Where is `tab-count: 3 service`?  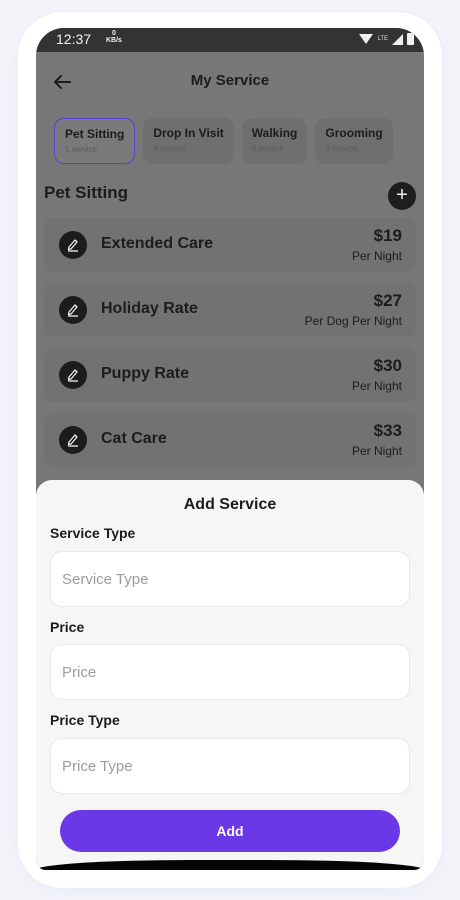
tab-count: 3 service is located at coordinates (341, 148).